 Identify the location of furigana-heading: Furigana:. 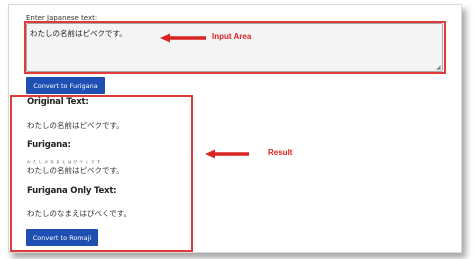
(49, 145).